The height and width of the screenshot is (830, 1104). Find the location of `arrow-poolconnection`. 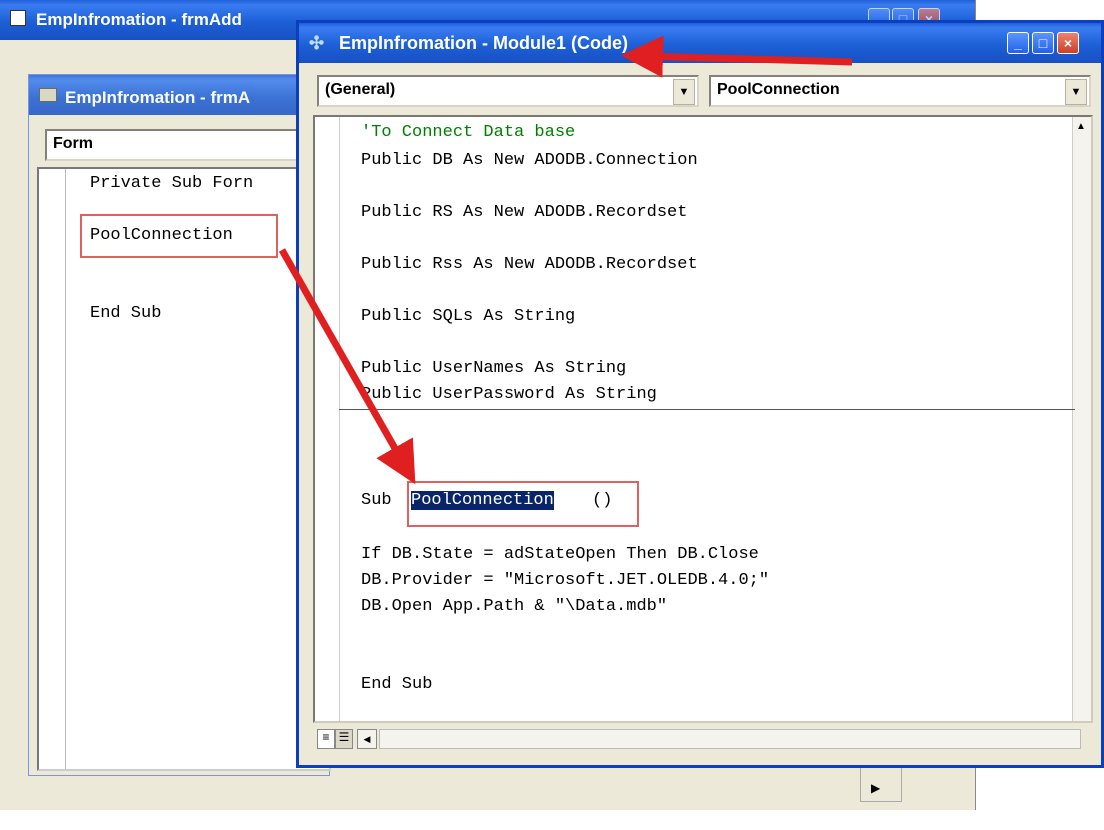

arrow-poolconnection is located at coordinates (347, 366).